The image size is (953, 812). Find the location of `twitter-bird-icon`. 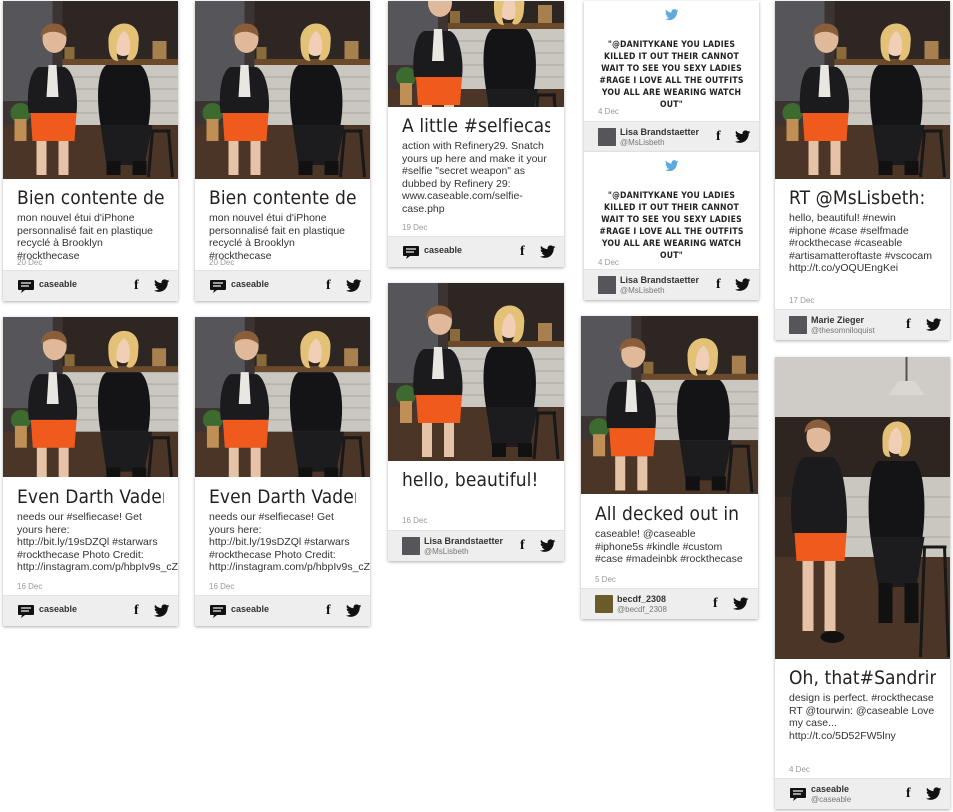

twitter-bird-icon is located at coordinates (672, 166).